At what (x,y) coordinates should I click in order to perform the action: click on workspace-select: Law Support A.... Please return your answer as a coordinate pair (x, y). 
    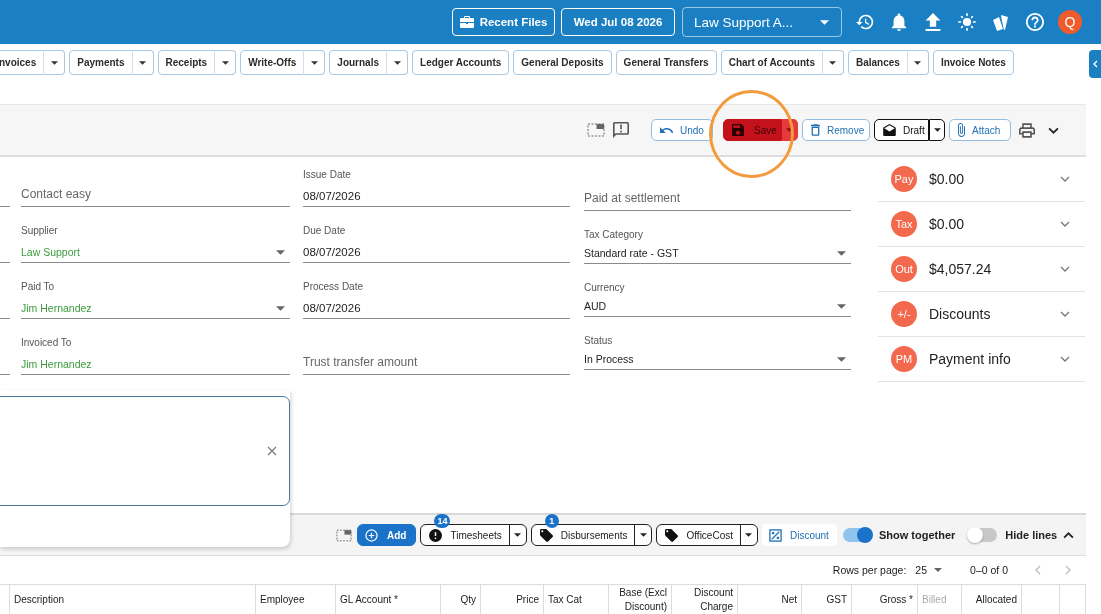
    Looking at the image, I should click on (762, 22).